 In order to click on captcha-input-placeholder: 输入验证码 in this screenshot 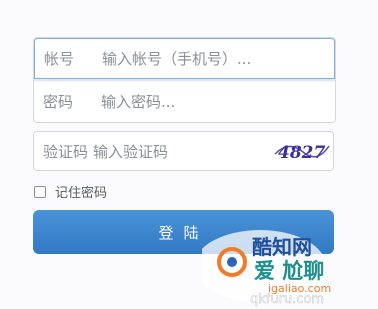, I will do `click(130, 151)`.